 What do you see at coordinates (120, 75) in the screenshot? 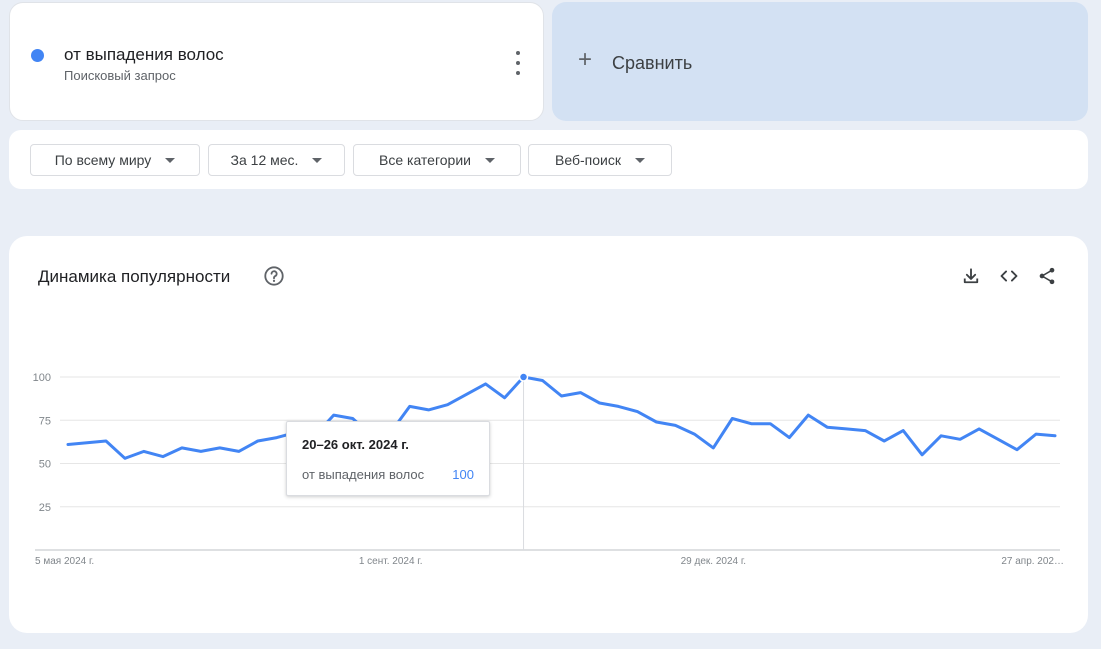
I see `search-term-subtitle: Поисковый запрос` at bounding box center [120, 75].